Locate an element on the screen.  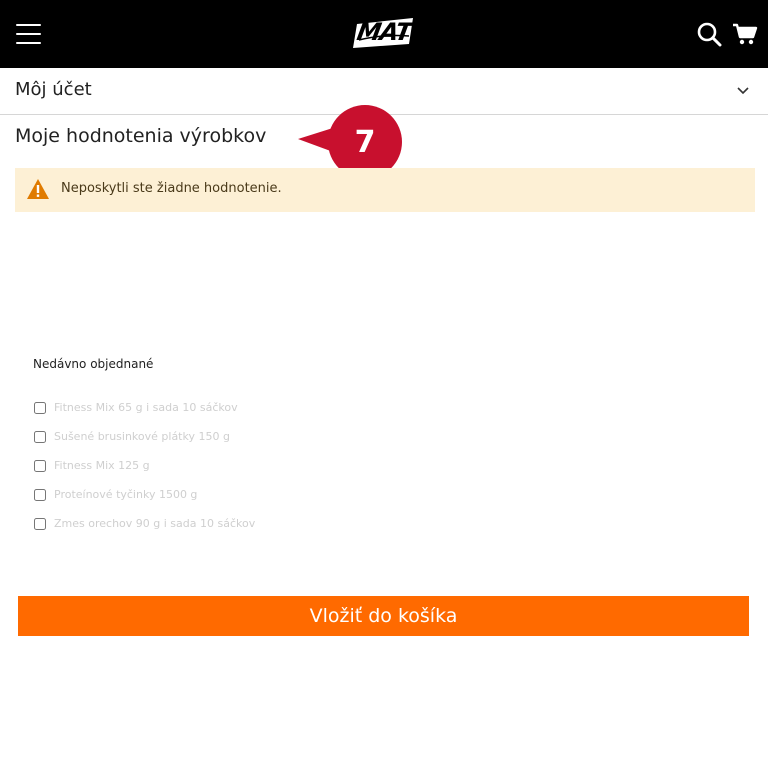
item-name: Sušené brusinkové plátky 150 g is located at coordinates (142, 436).